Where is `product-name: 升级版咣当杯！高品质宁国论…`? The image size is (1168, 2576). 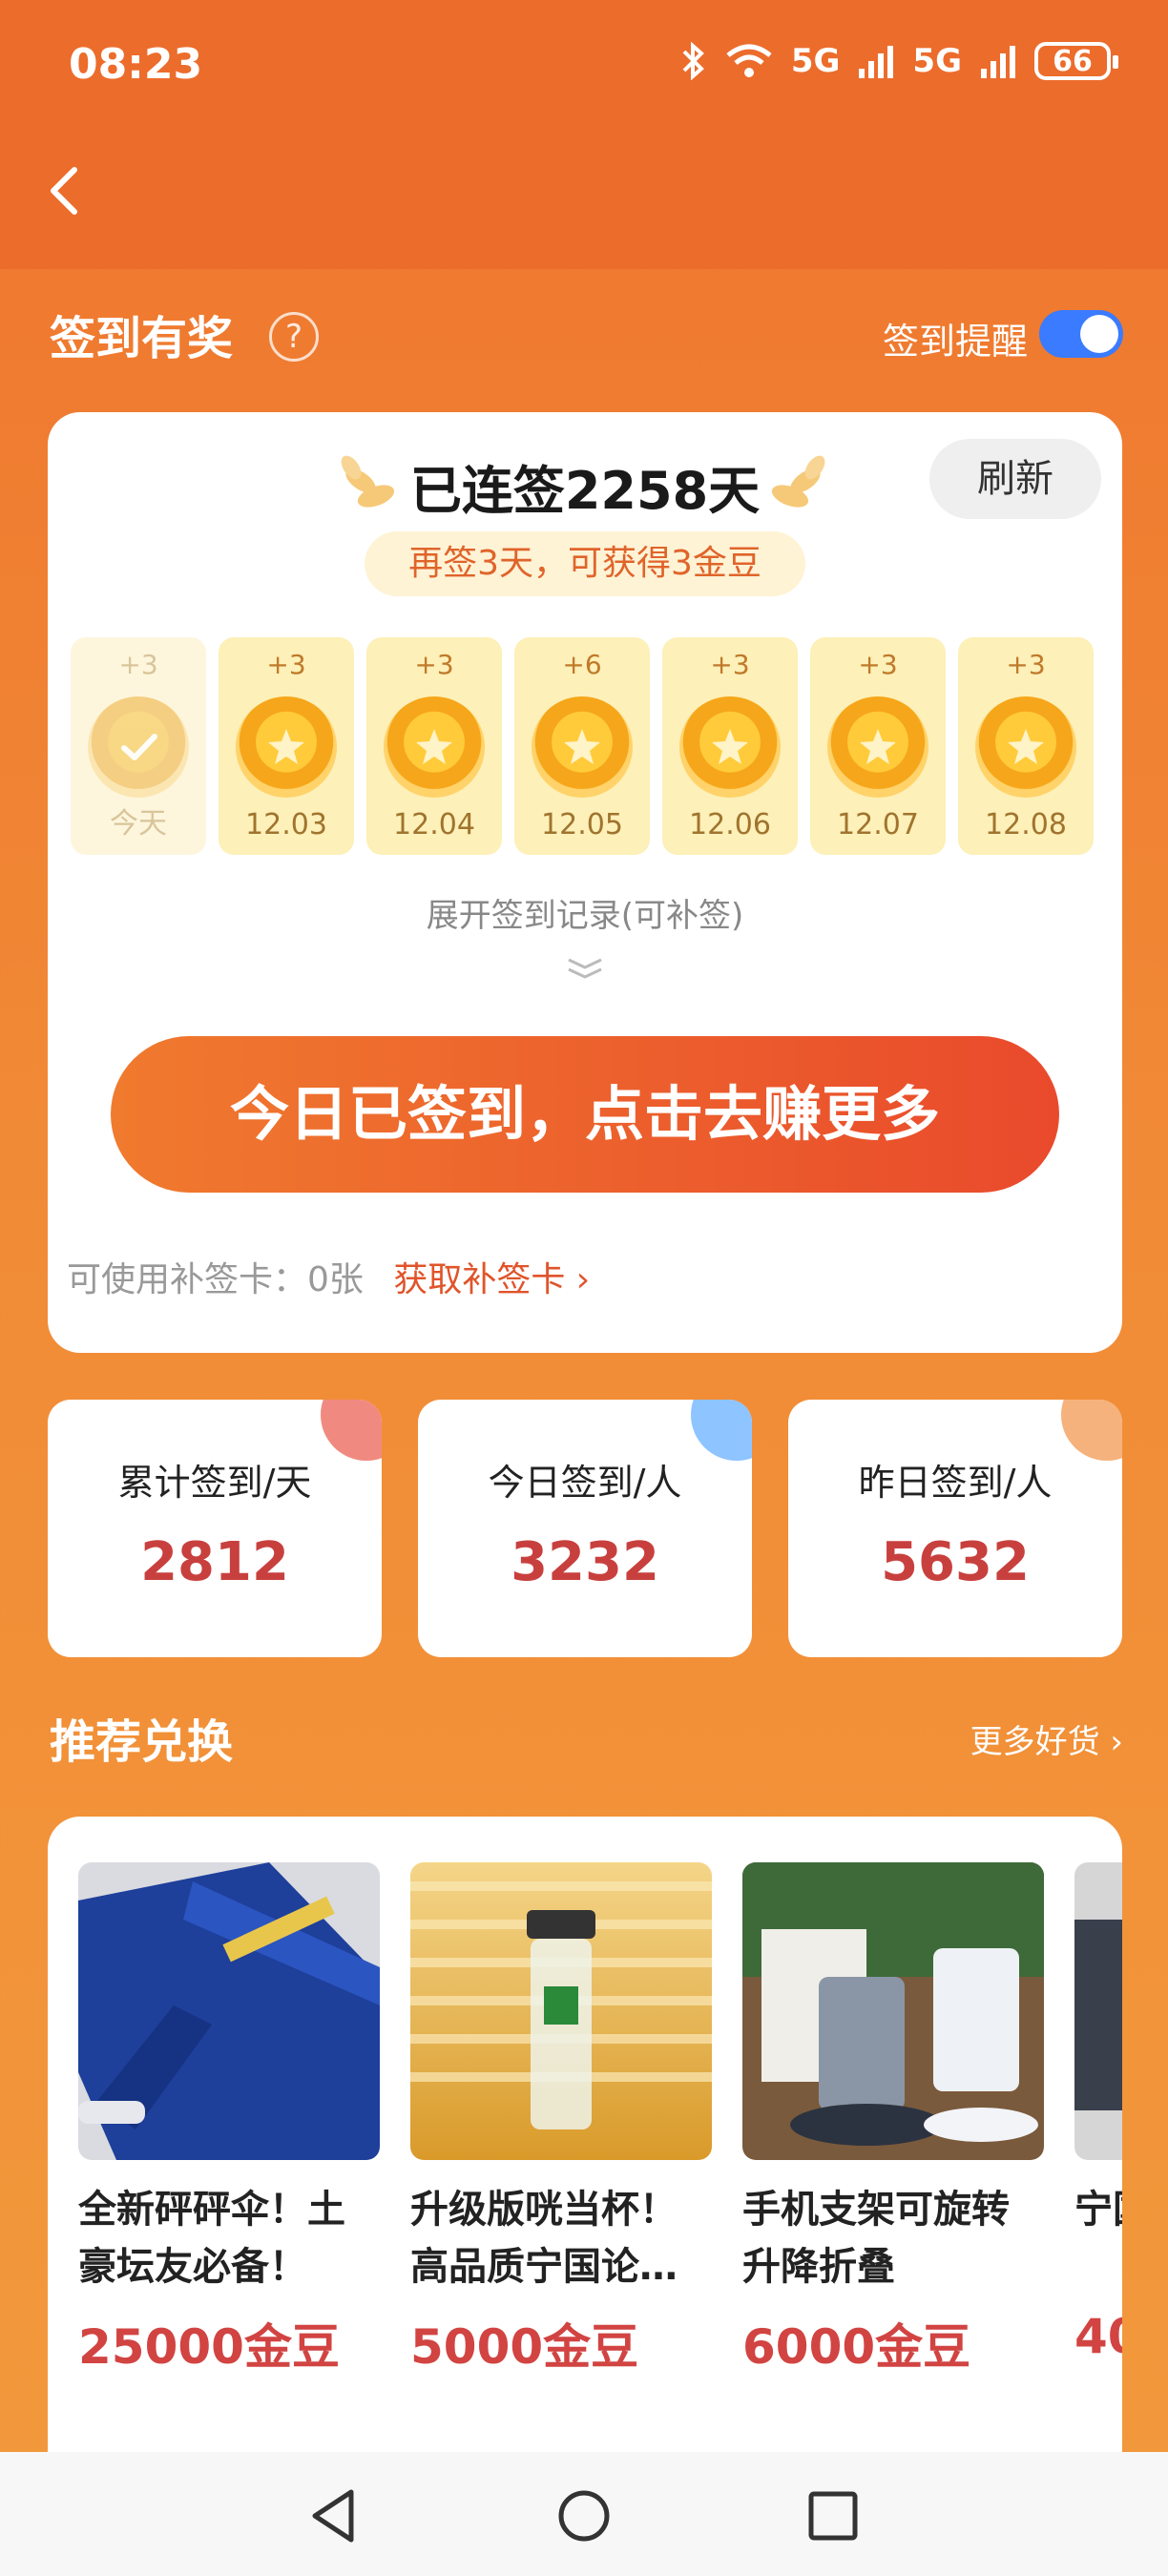 product-name: 升级版咣当杯！高品质宁国论… is located at coordinates (544, 2238).